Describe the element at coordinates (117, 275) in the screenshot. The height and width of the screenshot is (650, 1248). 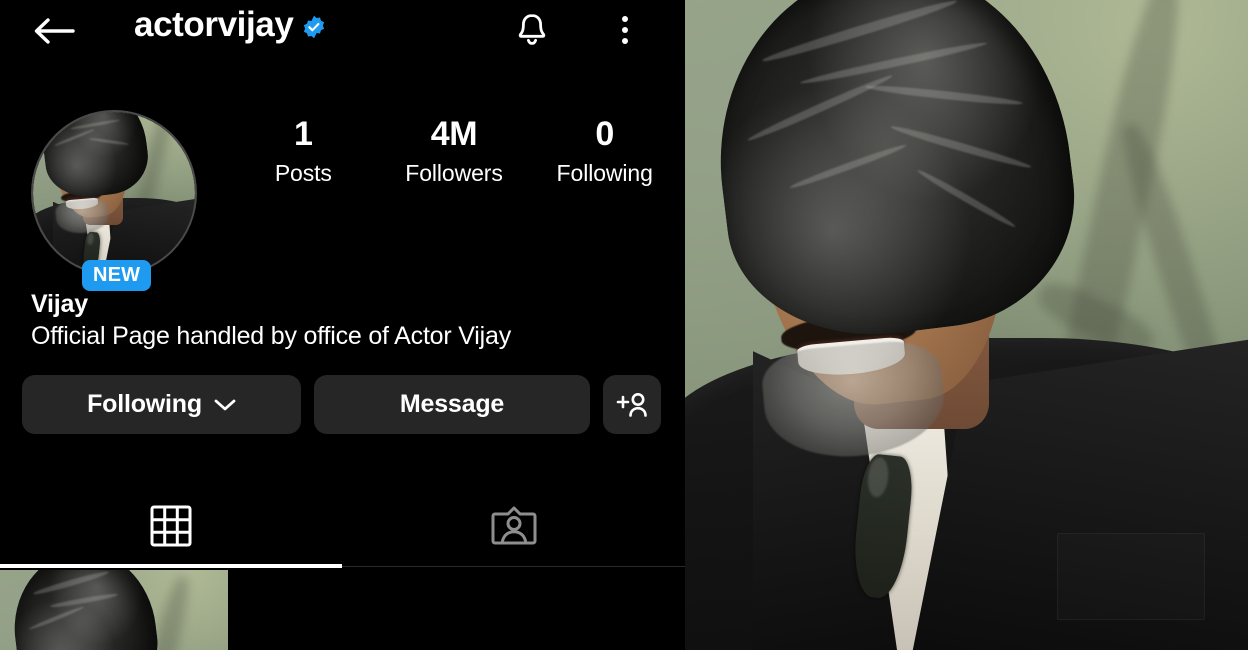
I see `story-new-badge: NEW` at that location.